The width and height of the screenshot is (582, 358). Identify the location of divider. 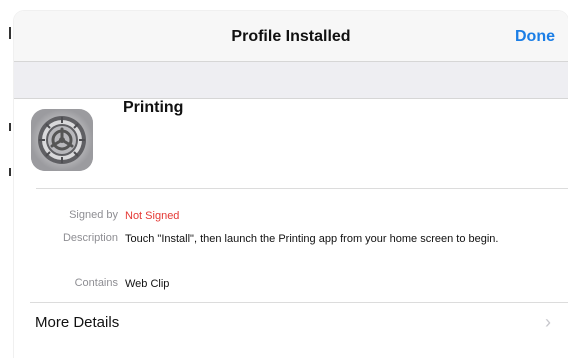
(302, 188).